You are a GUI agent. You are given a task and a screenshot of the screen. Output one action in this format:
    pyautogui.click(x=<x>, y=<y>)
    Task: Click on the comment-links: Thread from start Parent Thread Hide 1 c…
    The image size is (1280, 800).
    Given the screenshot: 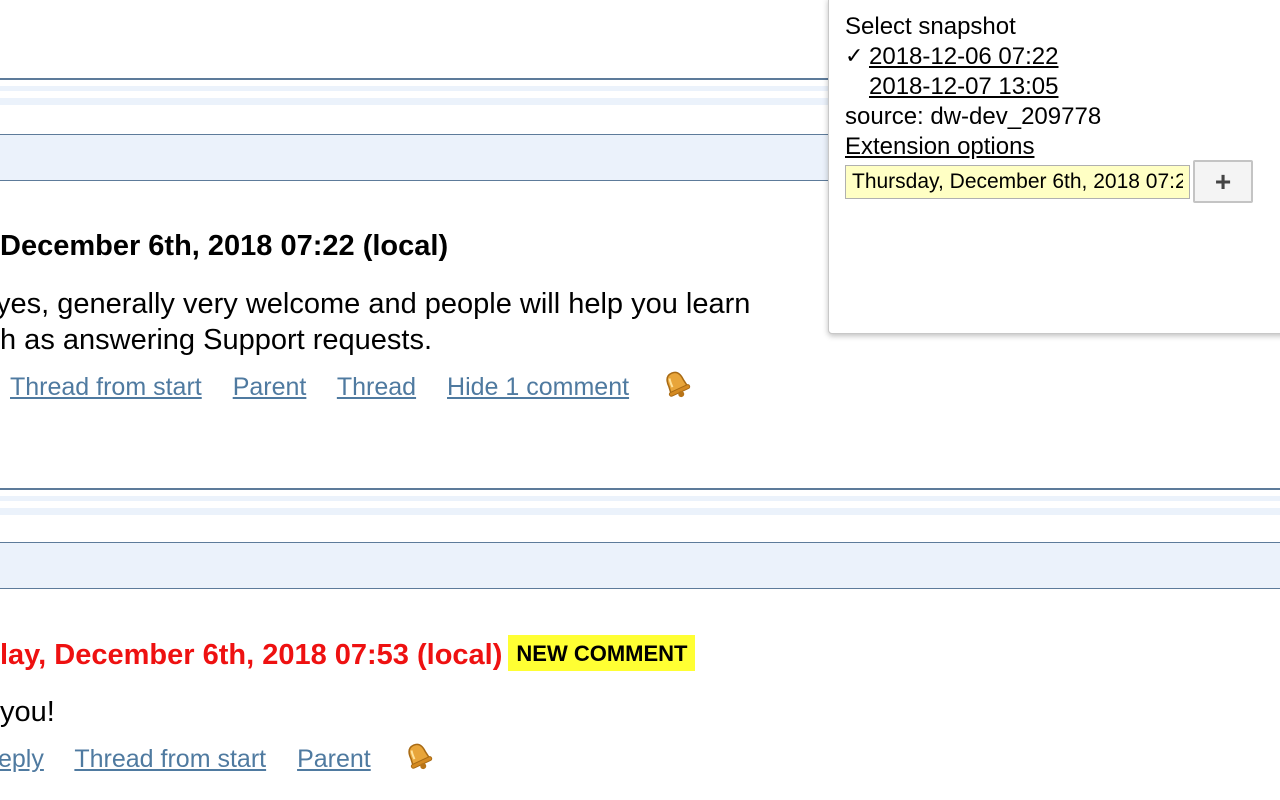 What is the action you would take?
    pyautogui.click(x=352, y=388)
    